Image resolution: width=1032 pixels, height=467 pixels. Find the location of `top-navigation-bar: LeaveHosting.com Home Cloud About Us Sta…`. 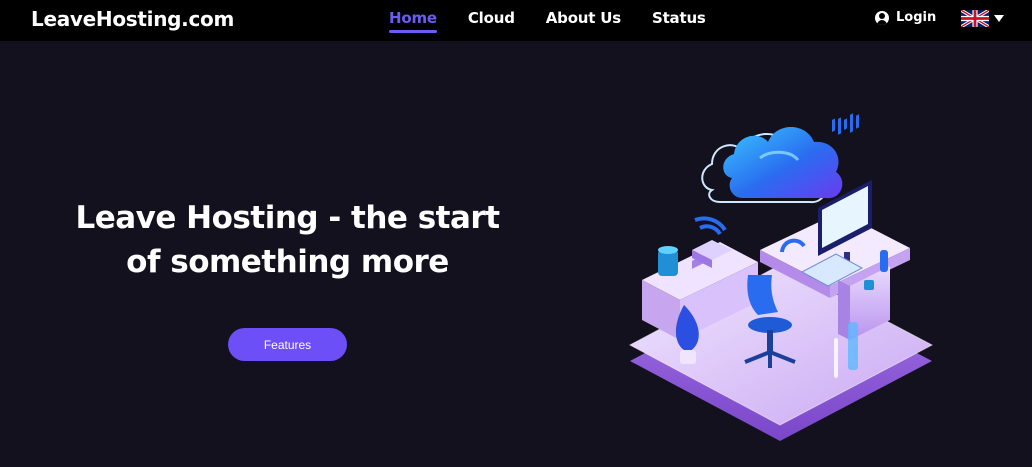

top-navigation-bar: LeaveHosting.com Home Cloud About Us Sta… is located at coordinates (516, 20).